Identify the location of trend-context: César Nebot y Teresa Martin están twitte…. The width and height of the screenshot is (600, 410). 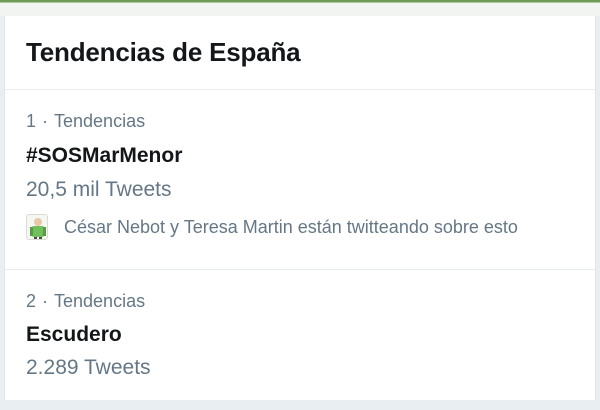
(272, 227).